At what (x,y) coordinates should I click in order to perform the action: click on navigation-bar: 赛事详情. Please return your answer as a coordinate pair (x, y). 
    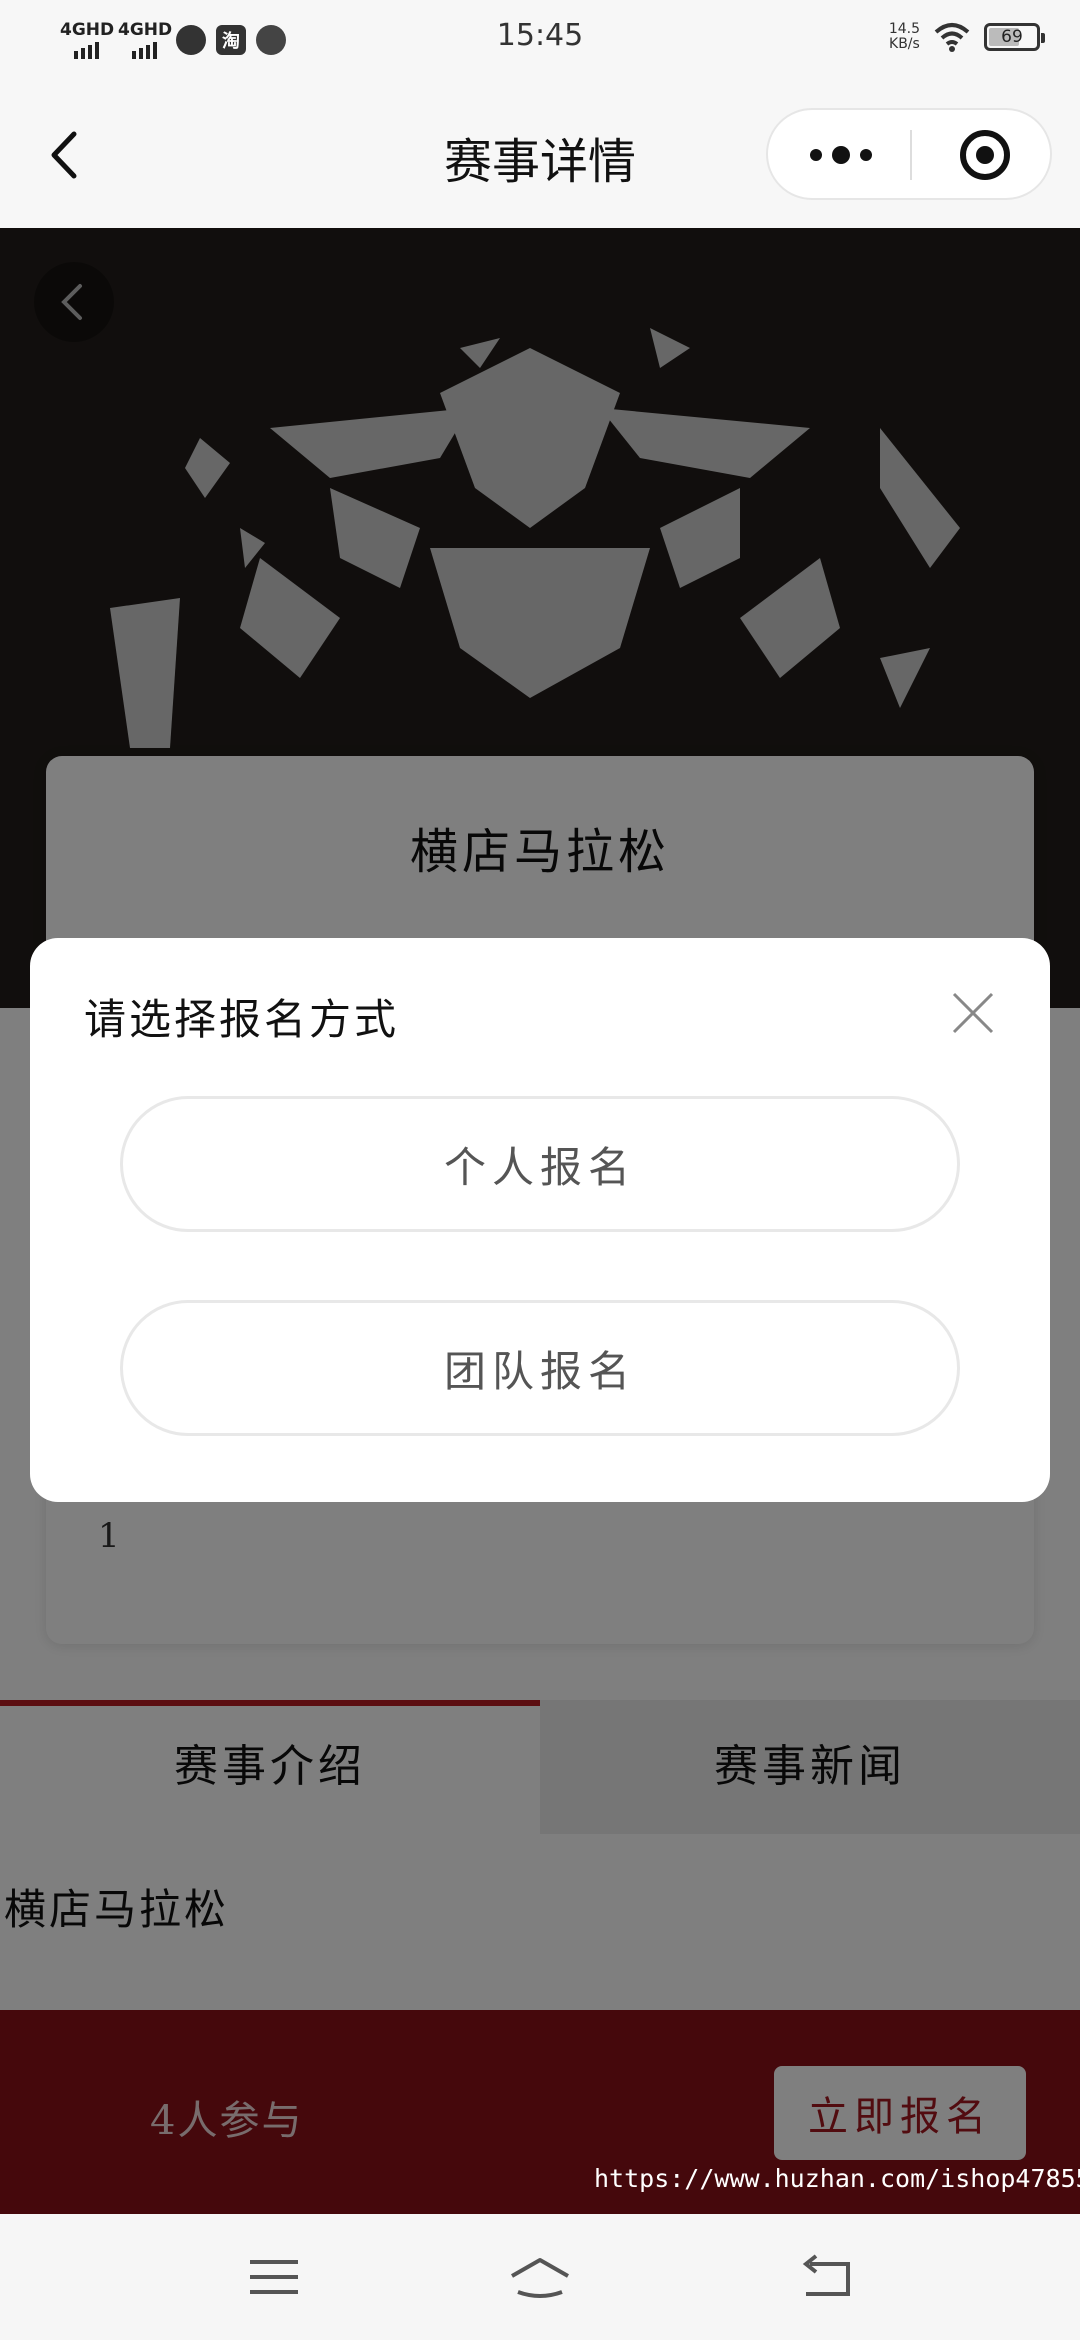
    Looking at the image, I should click on (540, 154).